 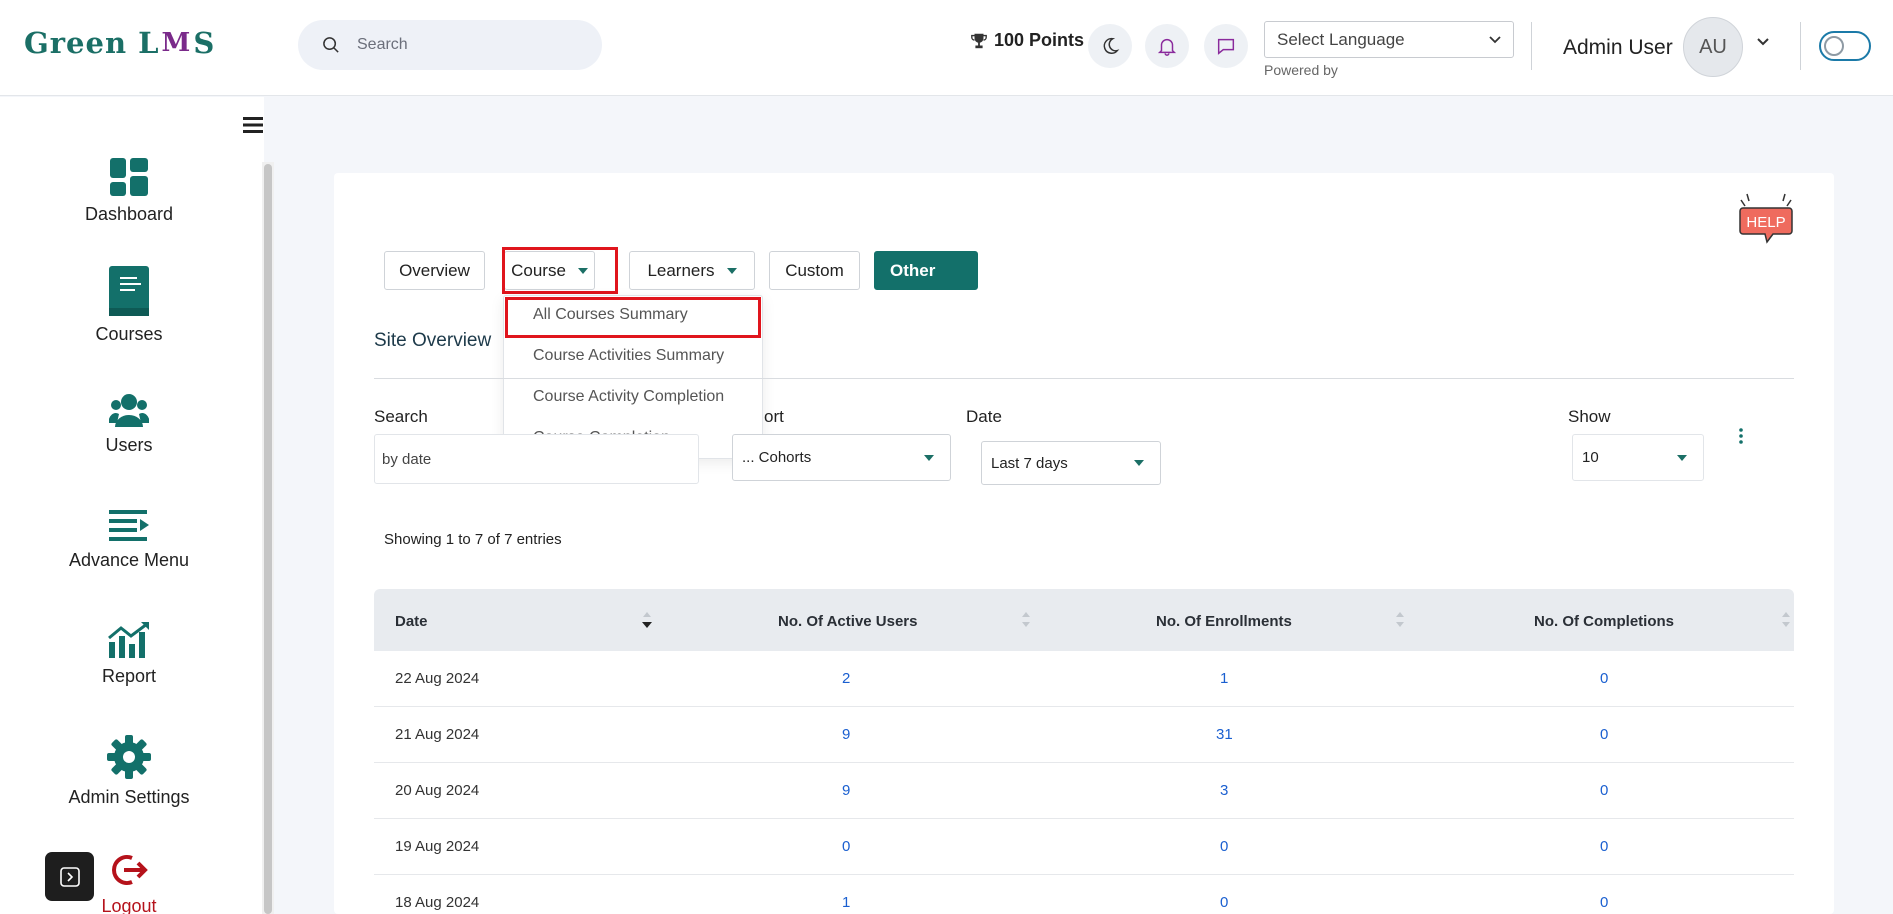 I want to click on table-row: 22 Aug 2024 2 1 0, so click(x=1084, y=679).